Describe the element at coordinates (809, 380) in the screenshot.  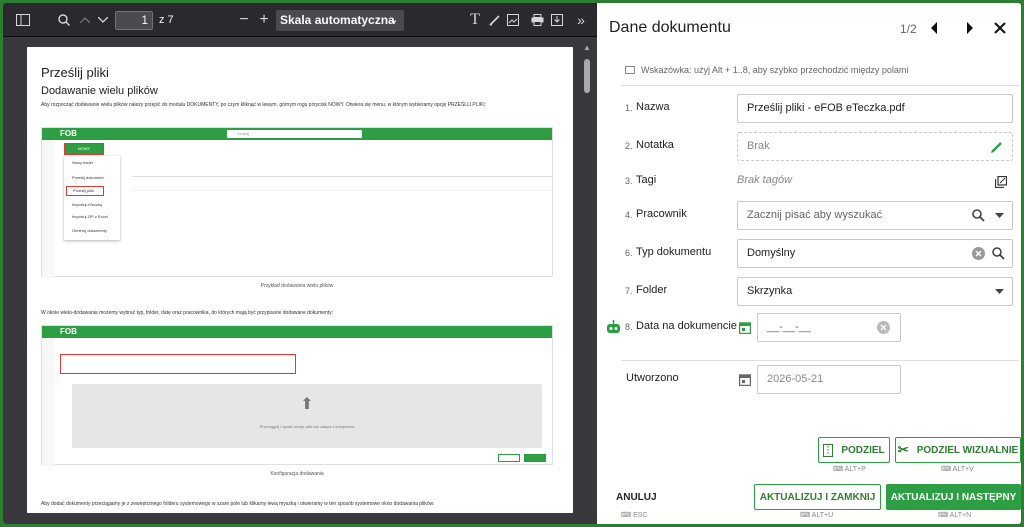
I see `field-created: Utworzono 2026-05-21` at that location.